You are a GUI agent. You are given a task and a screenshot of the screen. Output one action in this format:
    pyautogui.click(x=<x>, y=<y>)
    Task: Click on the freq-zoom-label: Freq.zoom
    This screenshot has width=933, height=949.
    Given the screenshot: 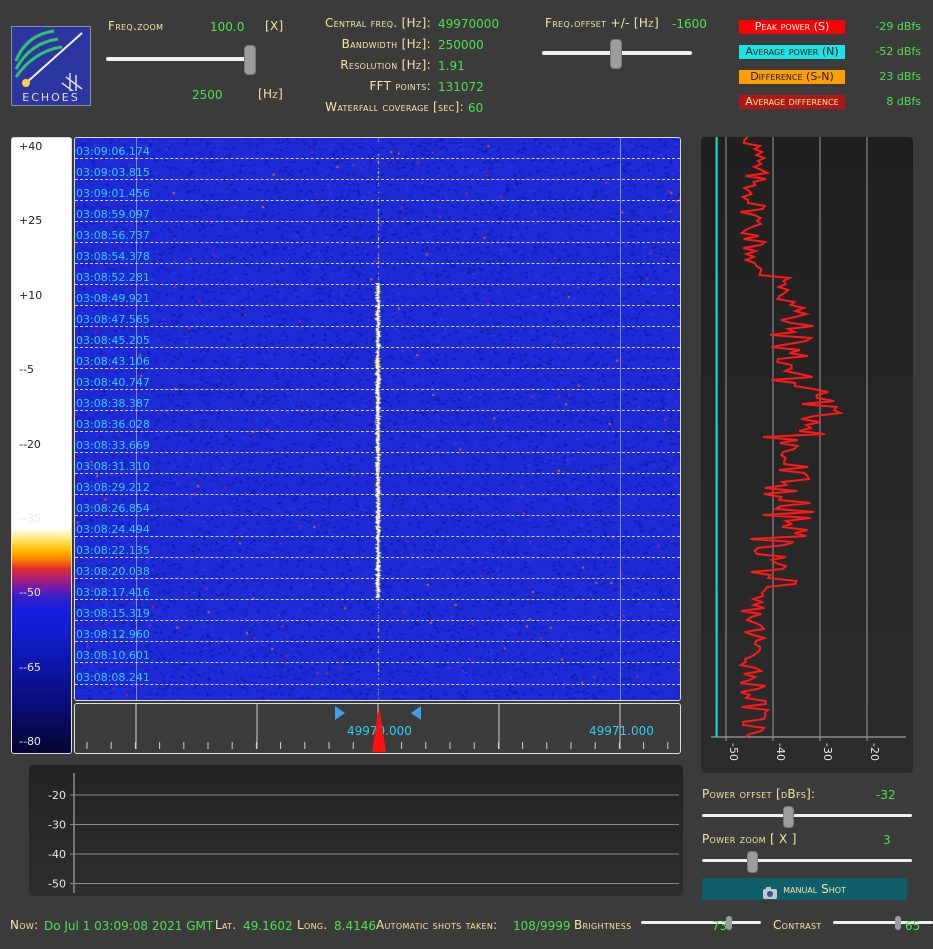 What is the action you would take?
    pyautogui.click(x=136, y=26)
    